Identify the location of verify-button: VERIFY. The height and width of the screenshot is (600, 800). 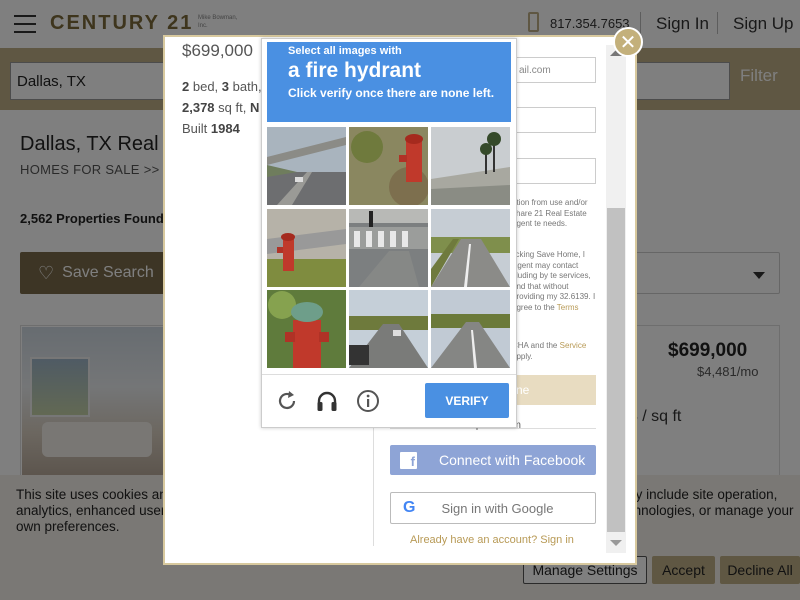
(467, 400).